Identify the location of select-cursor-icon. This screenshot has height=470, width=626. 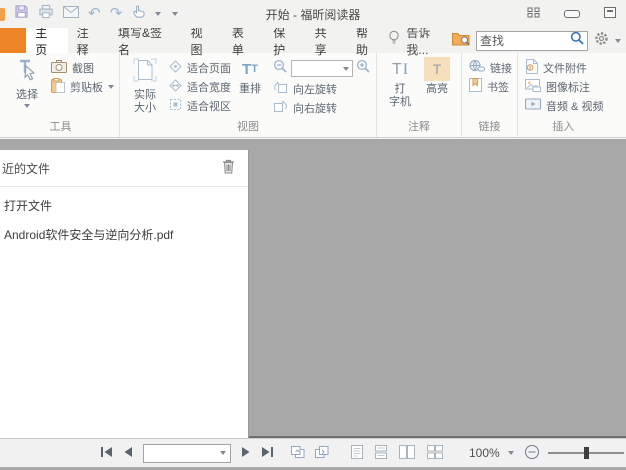
(27, 72).